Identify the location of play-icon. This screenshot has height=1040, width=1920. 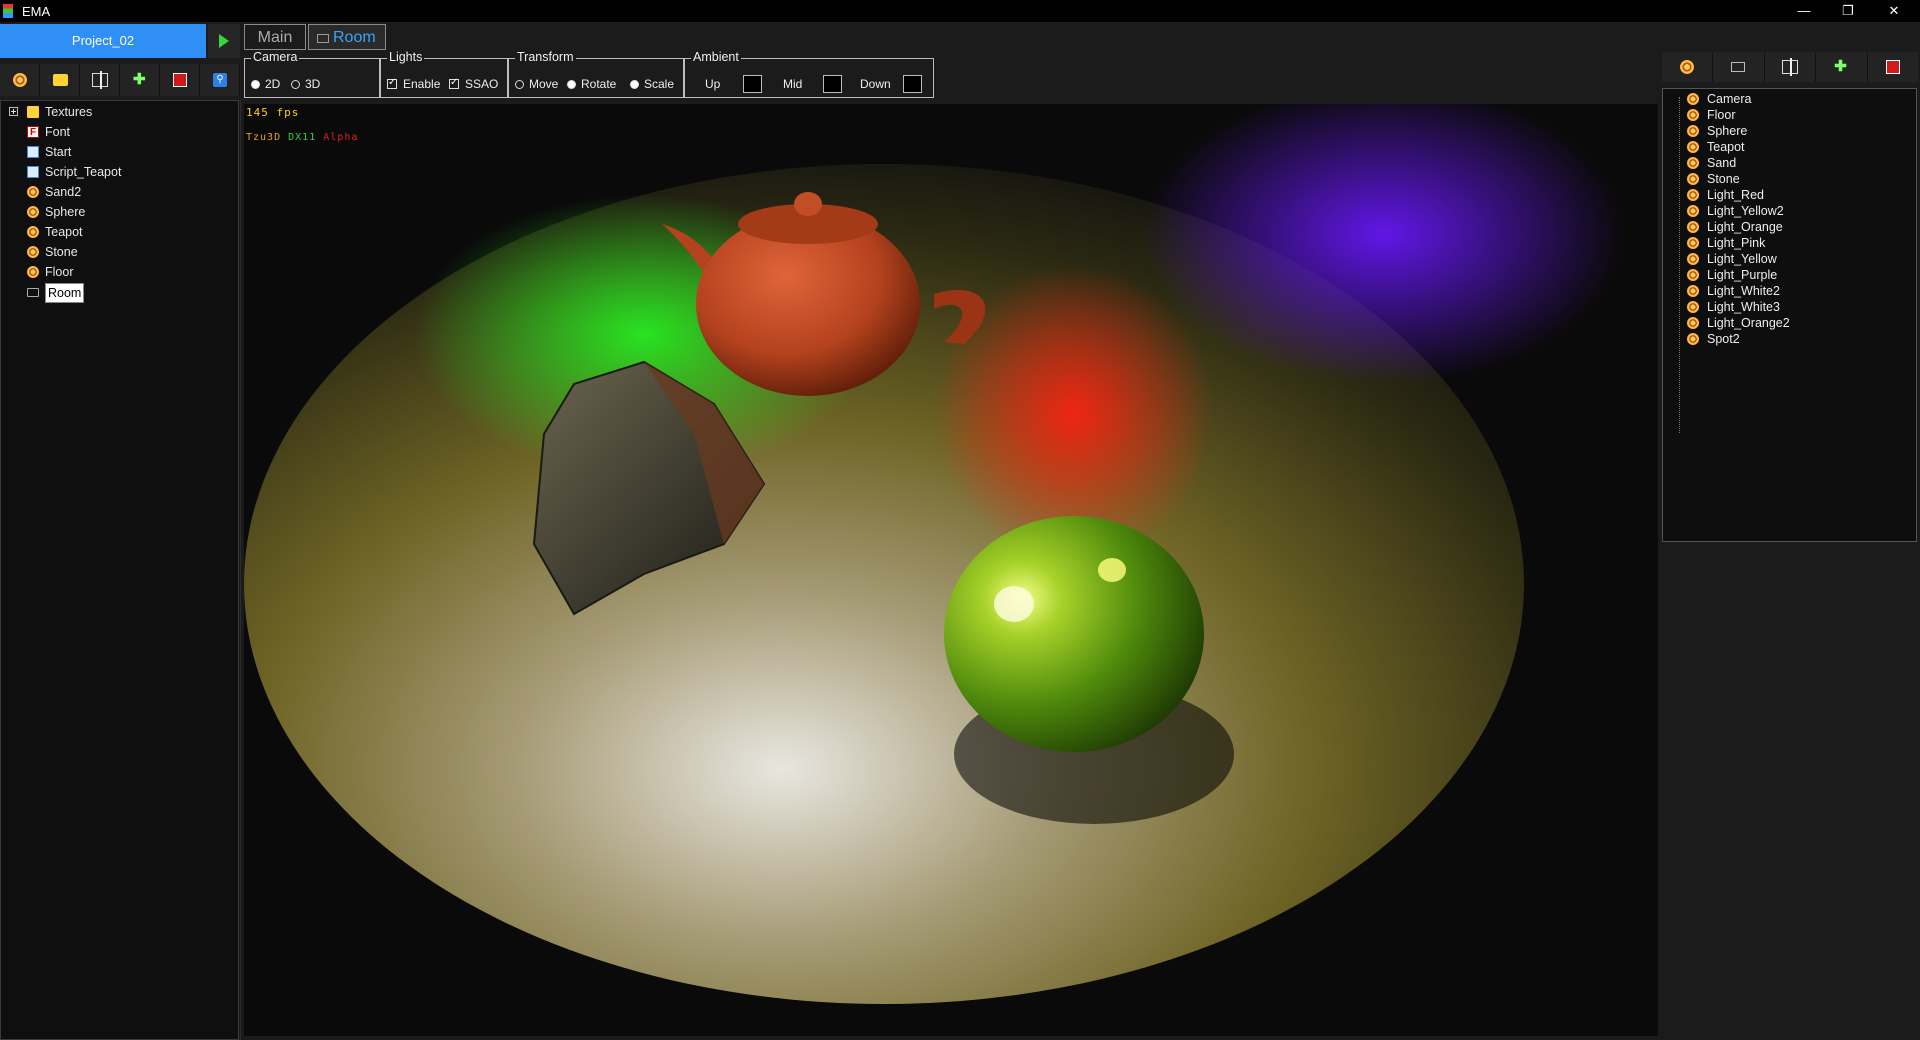
(224, 41).